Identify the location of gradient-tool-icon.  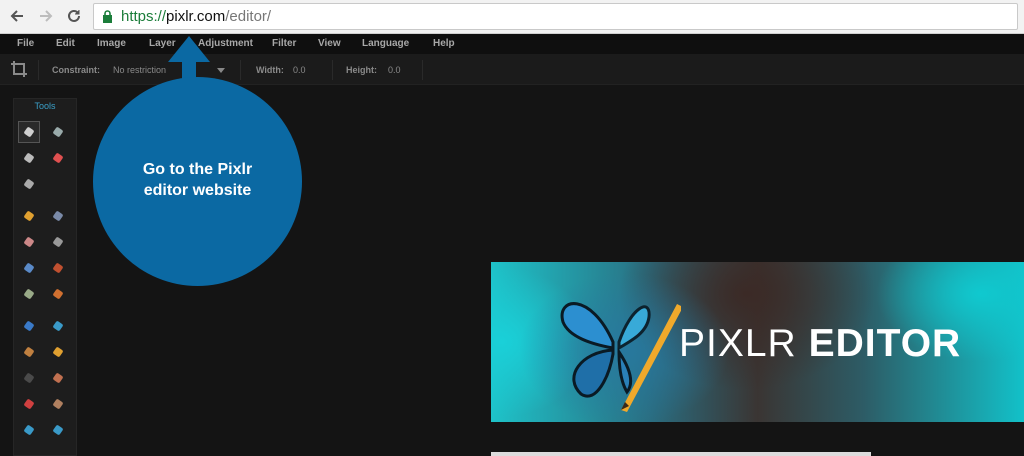
(29, 268).